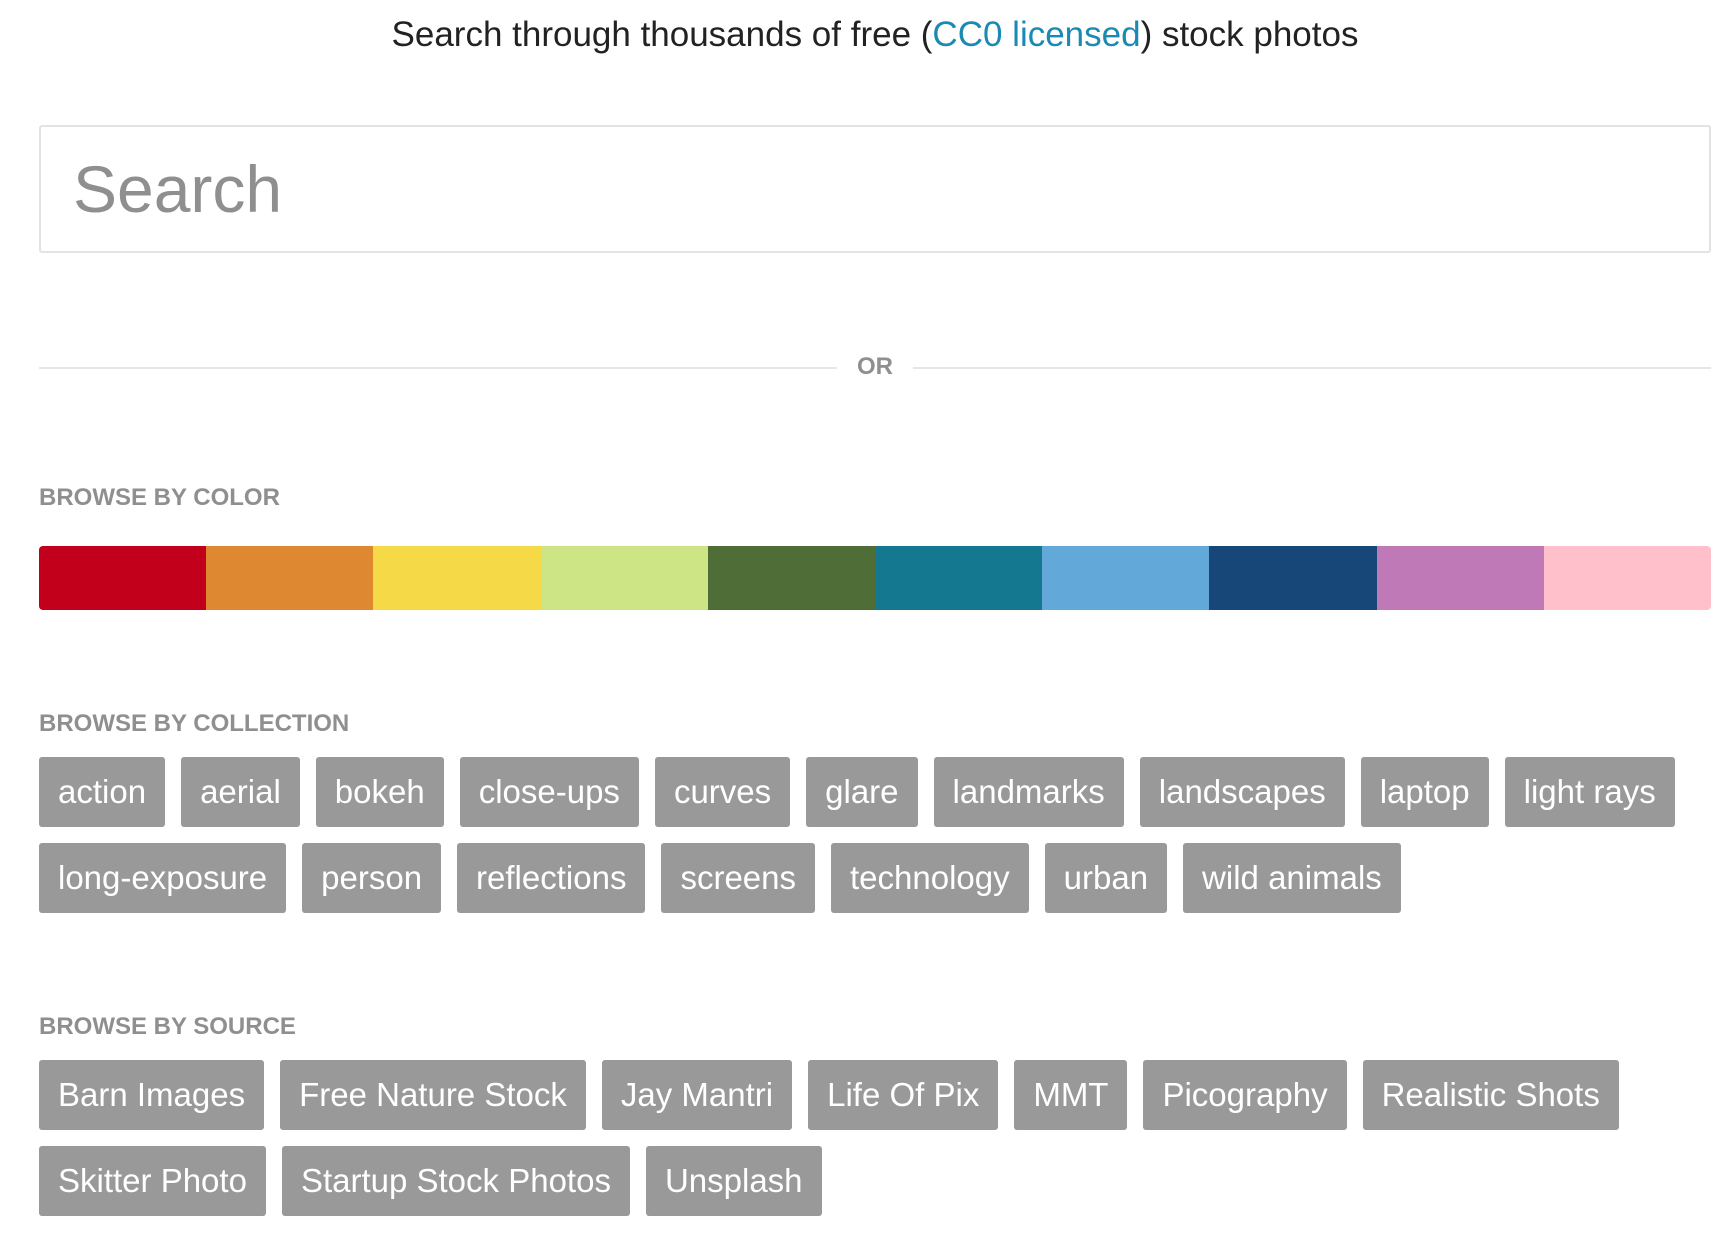  I want to click on collection-tag: light rays, so click(1589, 792).